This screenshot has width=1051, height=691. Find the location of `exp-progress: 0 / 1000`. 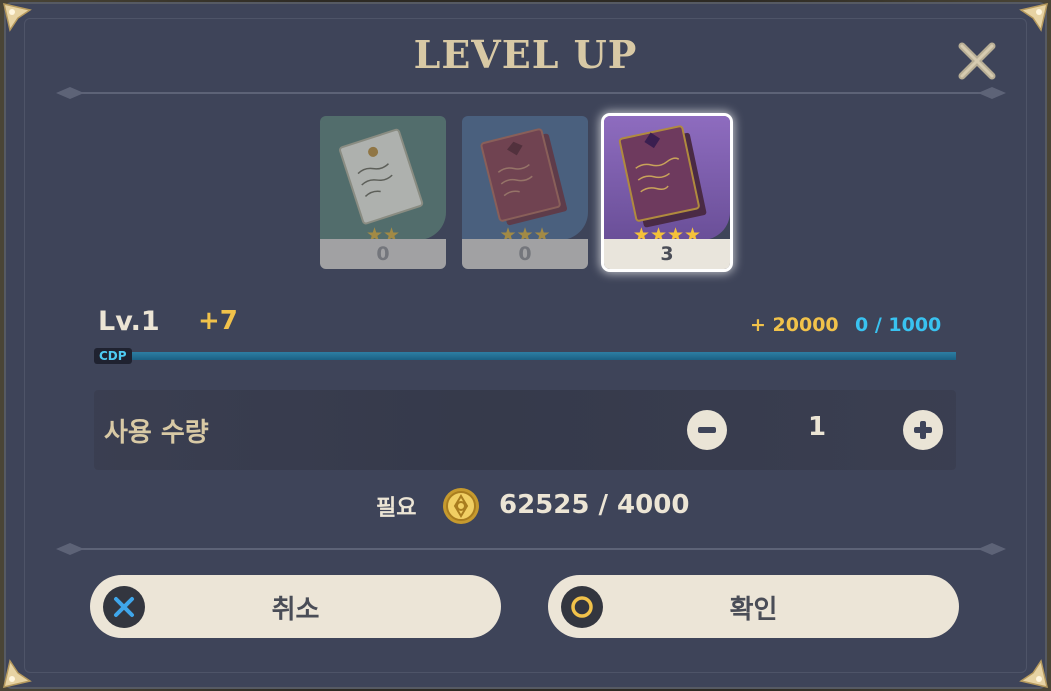

exp-progress: 0 / 1000 is located at coordinates (898, 325).